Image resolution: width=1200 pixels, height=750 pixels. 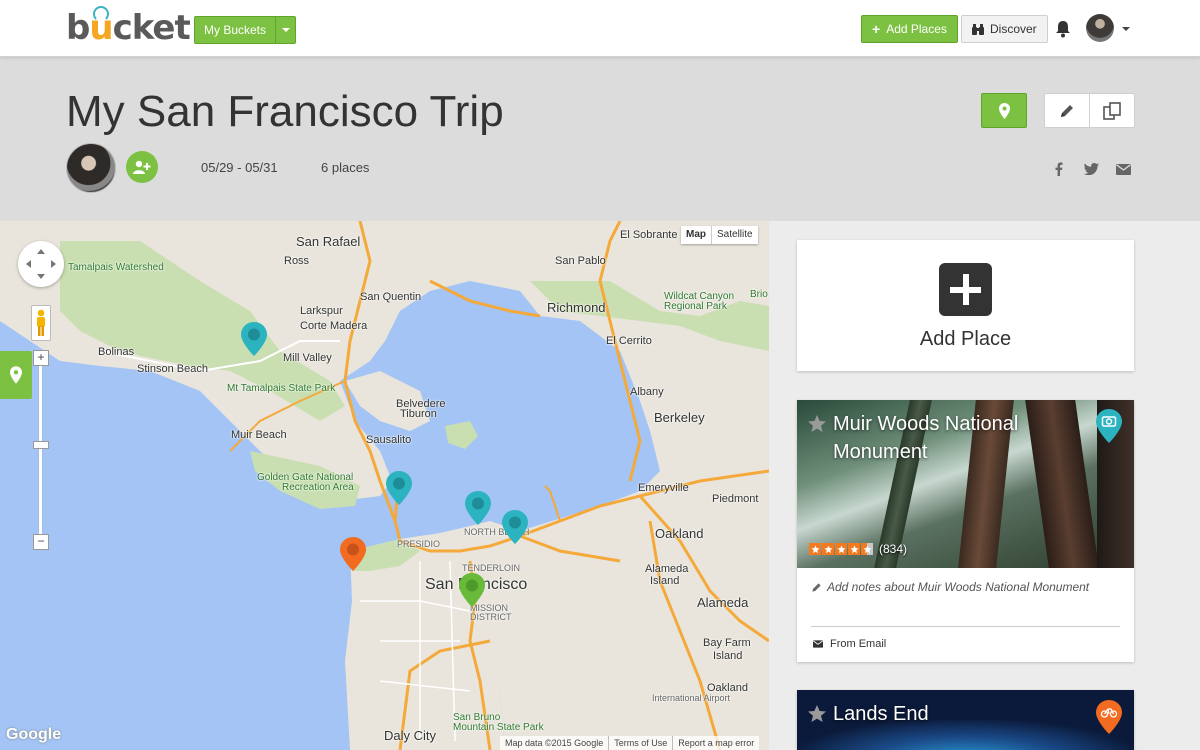 I want to click on map-label: El Sobrante, so click(x=649, y=235).